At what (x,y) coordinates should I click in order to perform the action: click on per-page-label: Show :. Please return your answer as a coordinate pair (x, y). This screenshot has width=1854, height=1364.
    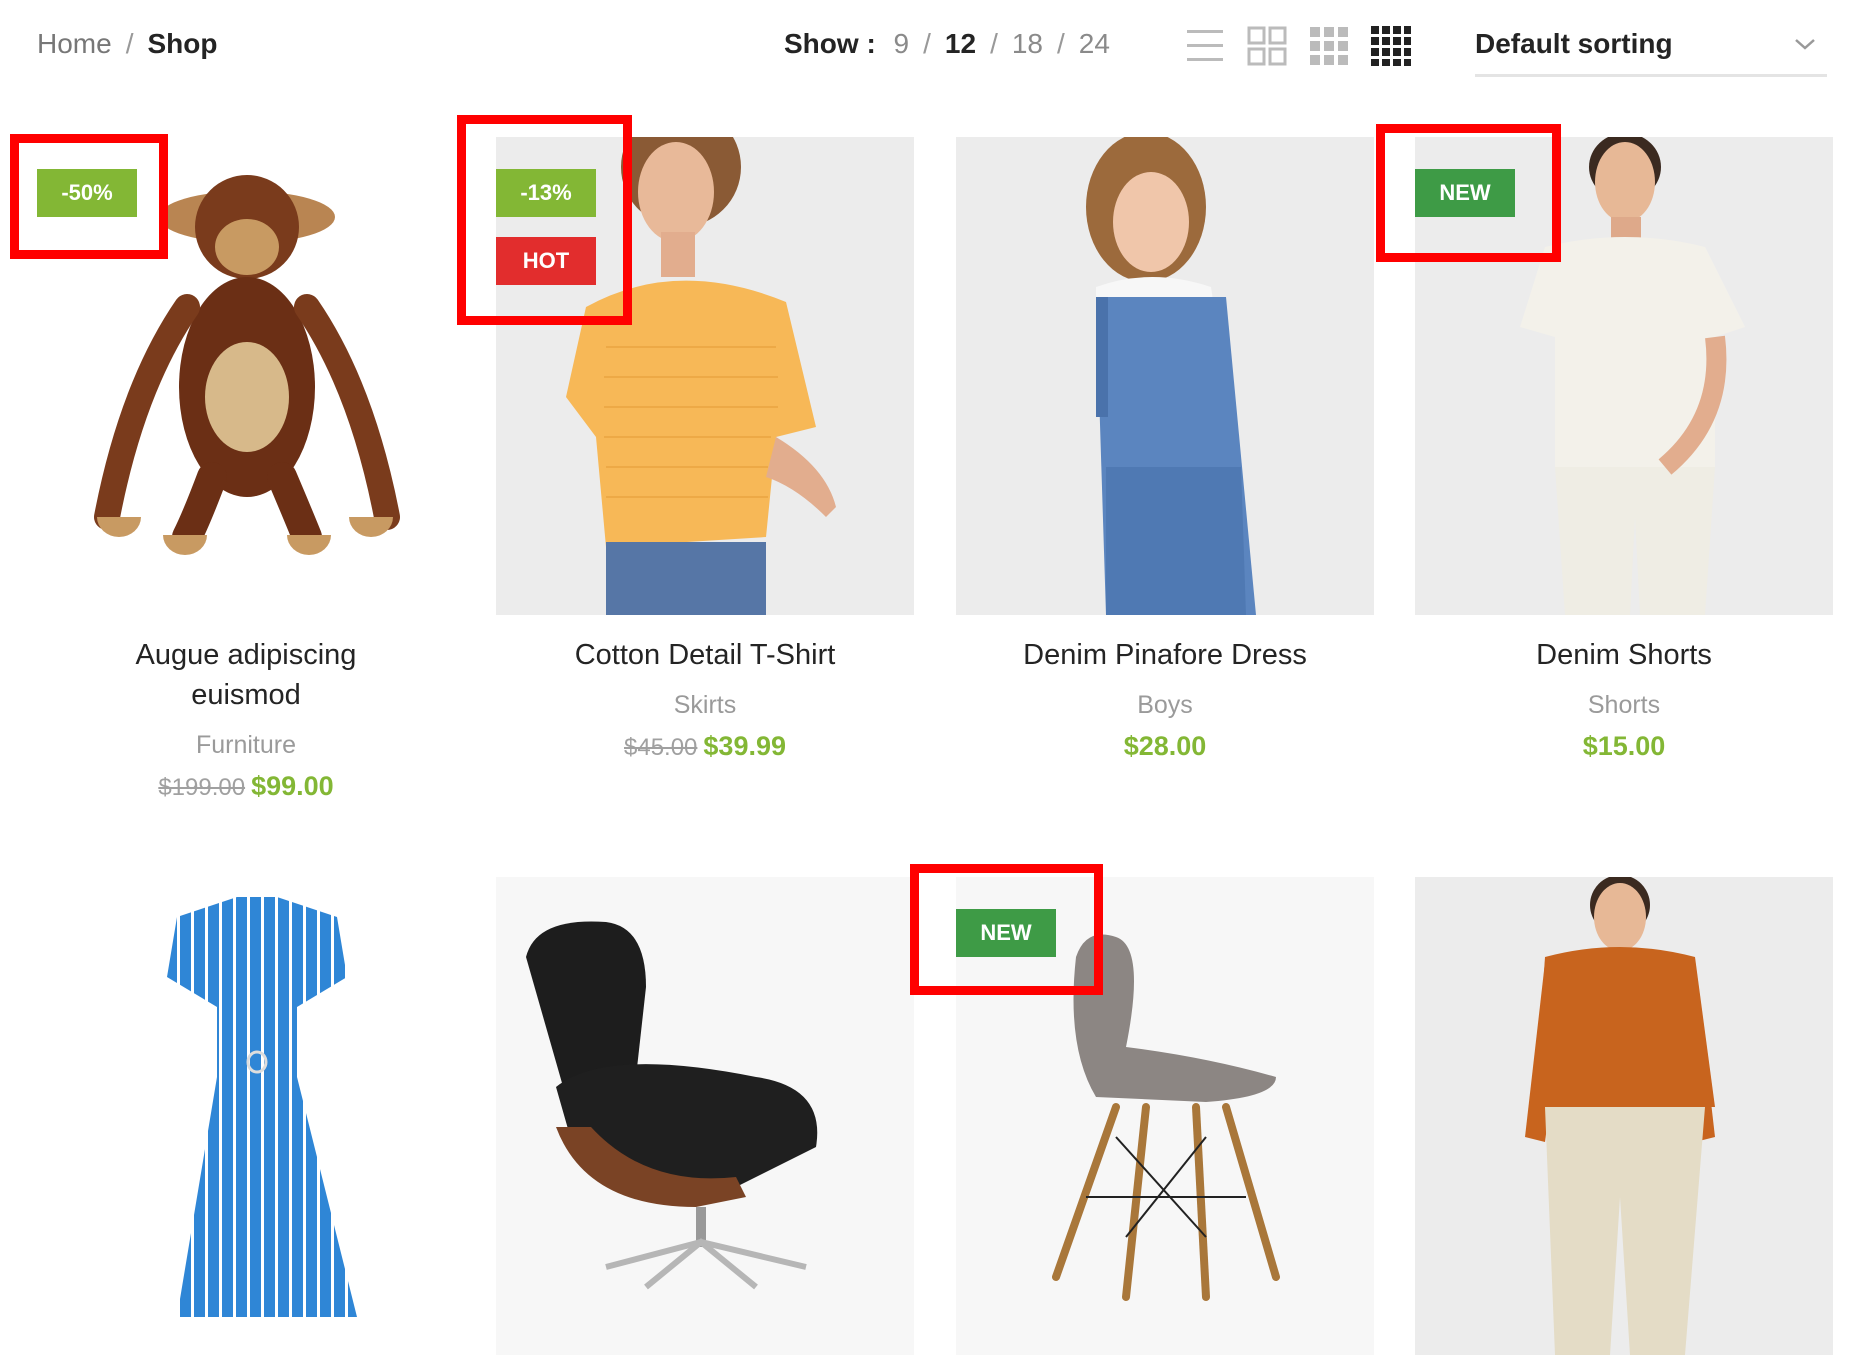
    Looking at the image, I should click on (830, 43).